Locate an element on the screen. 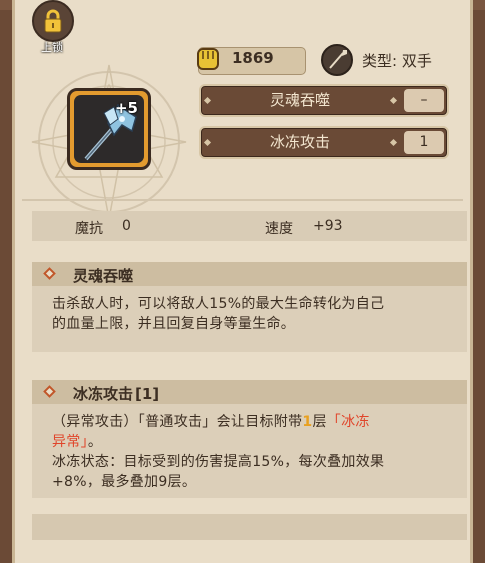  skill-description-title: 灵魂吞噬 is located at coordinates (103, 276).